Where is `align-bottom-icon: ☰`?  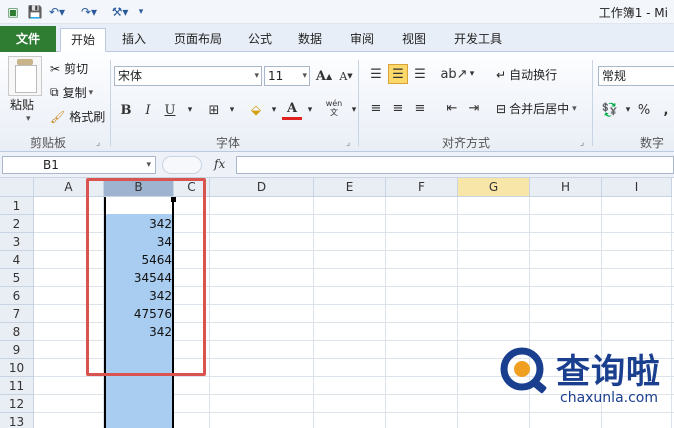
align-bottom-icon: ☰ is located at coordinates (420, 74).